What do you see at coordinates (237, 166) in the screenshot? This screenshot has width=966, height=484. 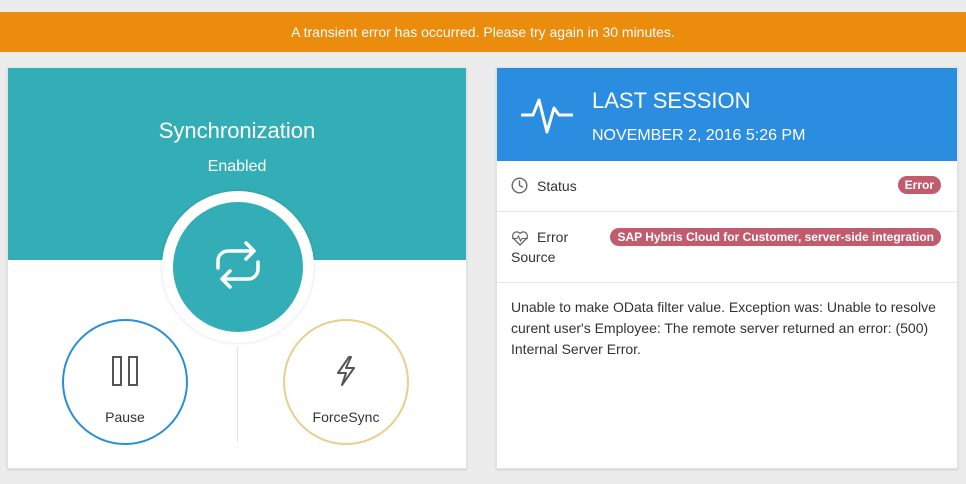 I see `sync-status: Enabled` at bounding box center [237, 166].